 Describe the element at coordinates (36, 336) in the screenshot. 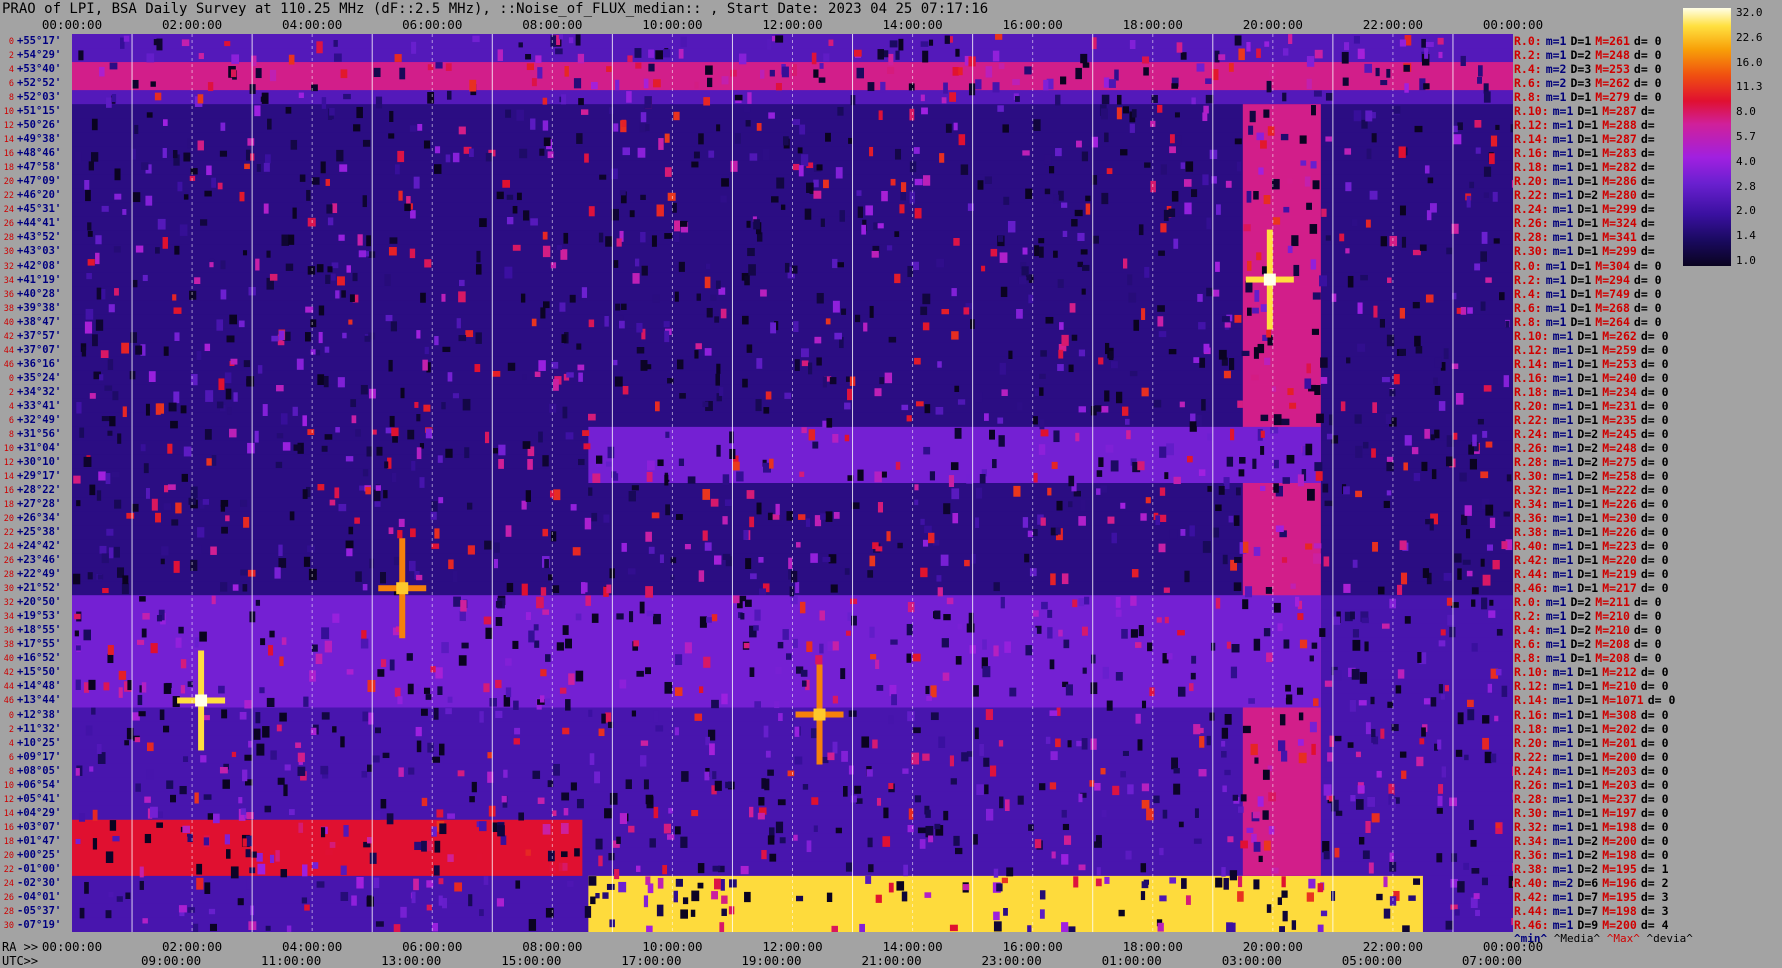

I see `dec-label-row: 42 +37°57'` at that location.